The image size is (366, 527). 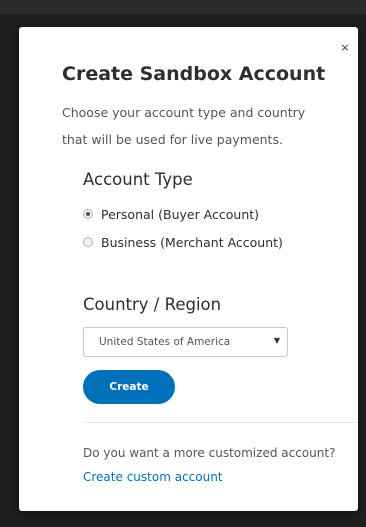 I want to click on country-region-heading: Country / Region, so click(x=152, y=304).